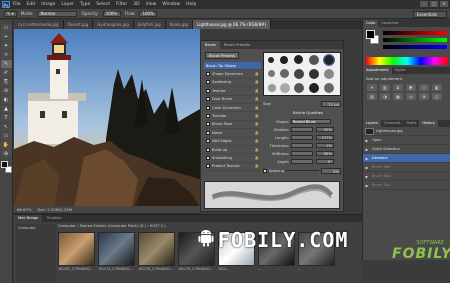  Describe the element at coordinates (302, 153) in the screenshot. I see `param-slider` at that location.